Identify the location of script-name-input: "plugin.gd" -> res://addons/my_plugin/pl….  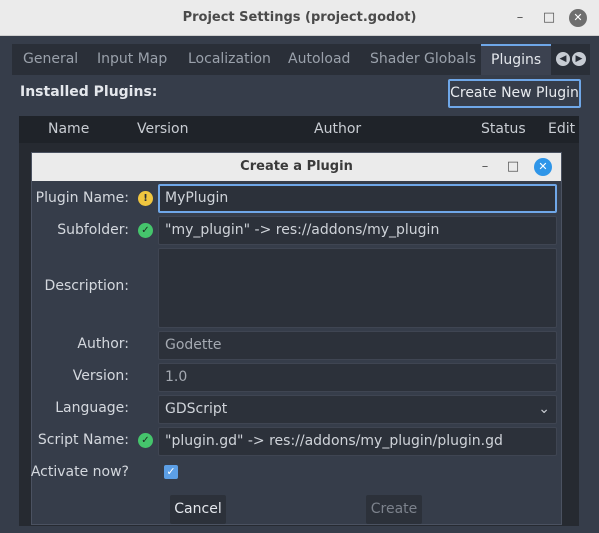
(357, 441).